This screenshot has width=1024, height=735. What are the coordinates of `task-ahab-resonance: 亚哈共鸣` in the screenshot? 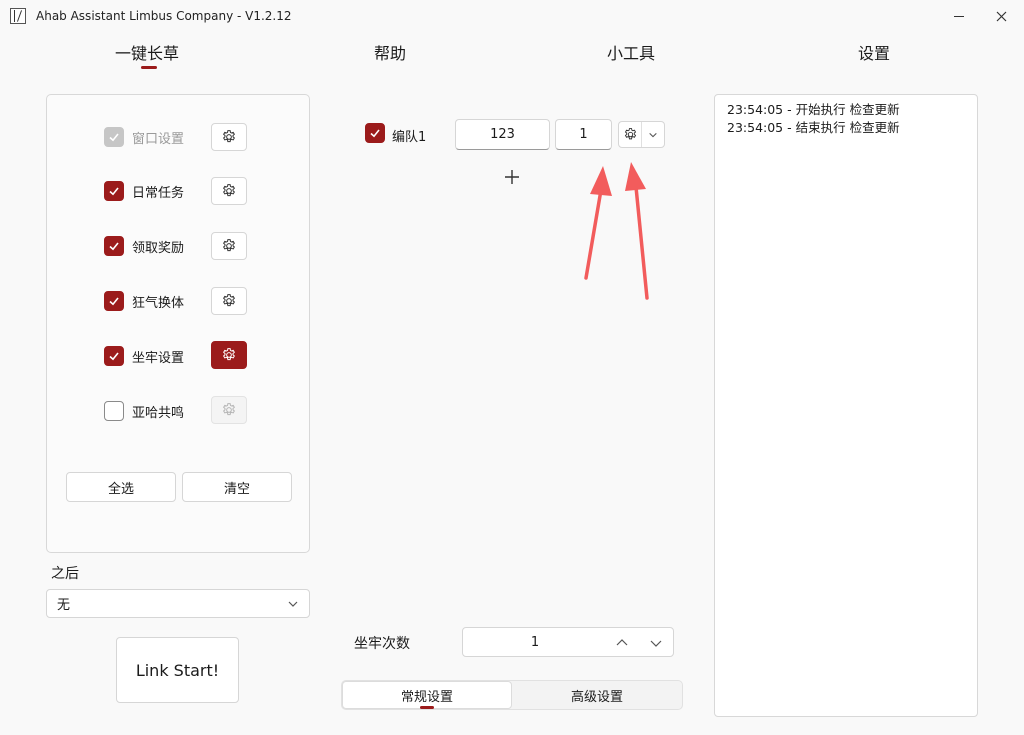 It's located at (144, 411).